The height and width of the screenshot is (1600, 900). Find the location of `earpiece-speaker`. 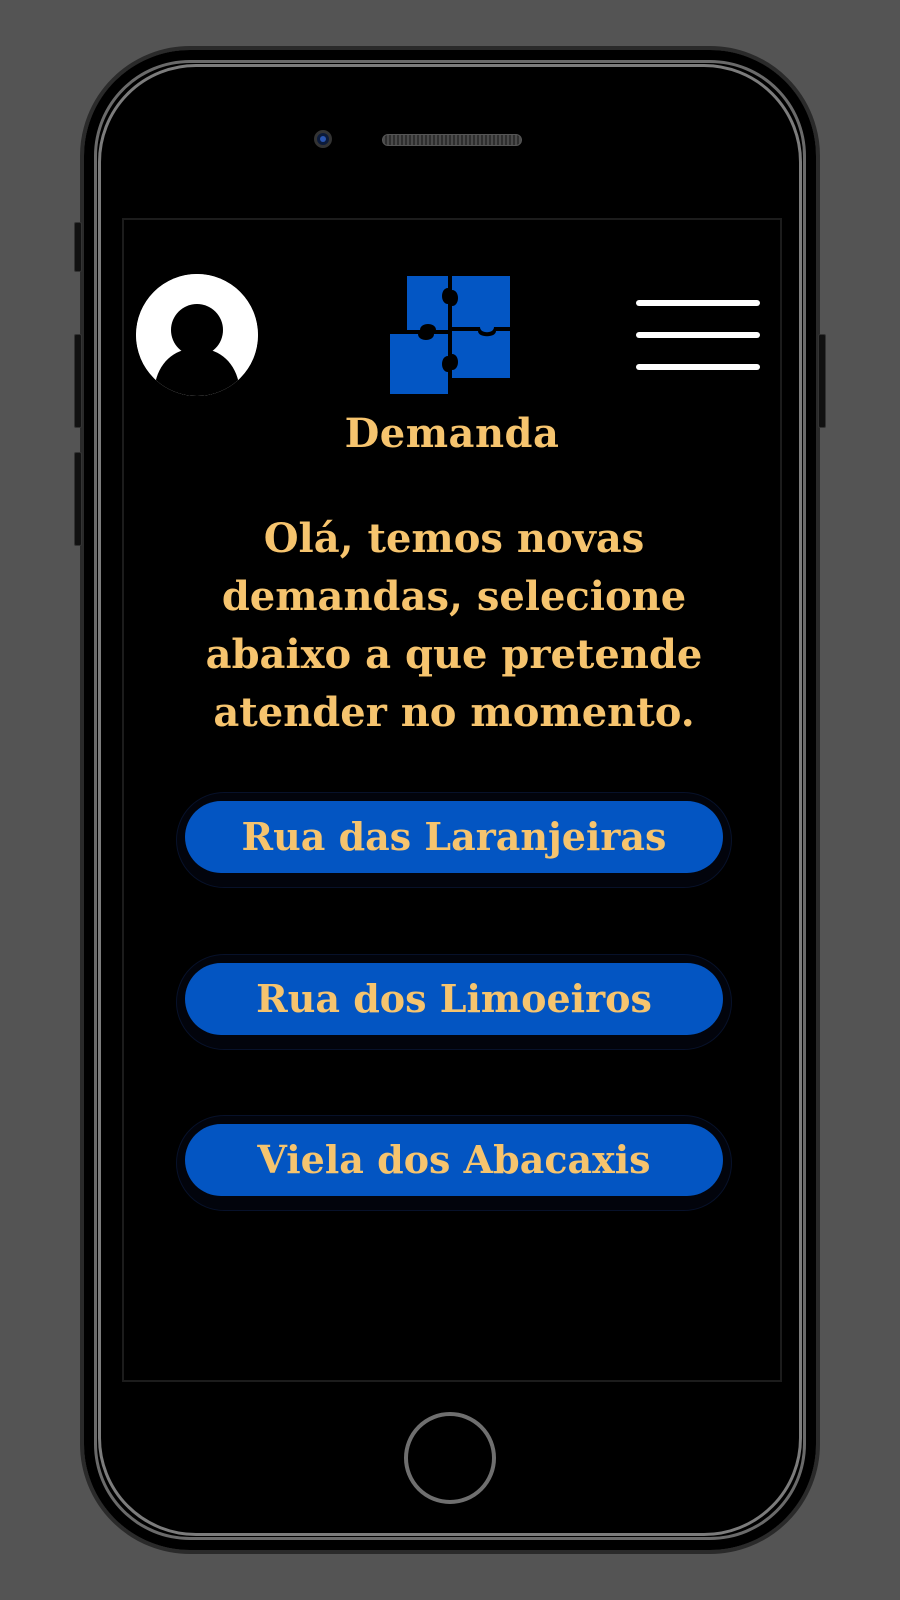

earpiece-speaker is located at coordinates (452, 140).